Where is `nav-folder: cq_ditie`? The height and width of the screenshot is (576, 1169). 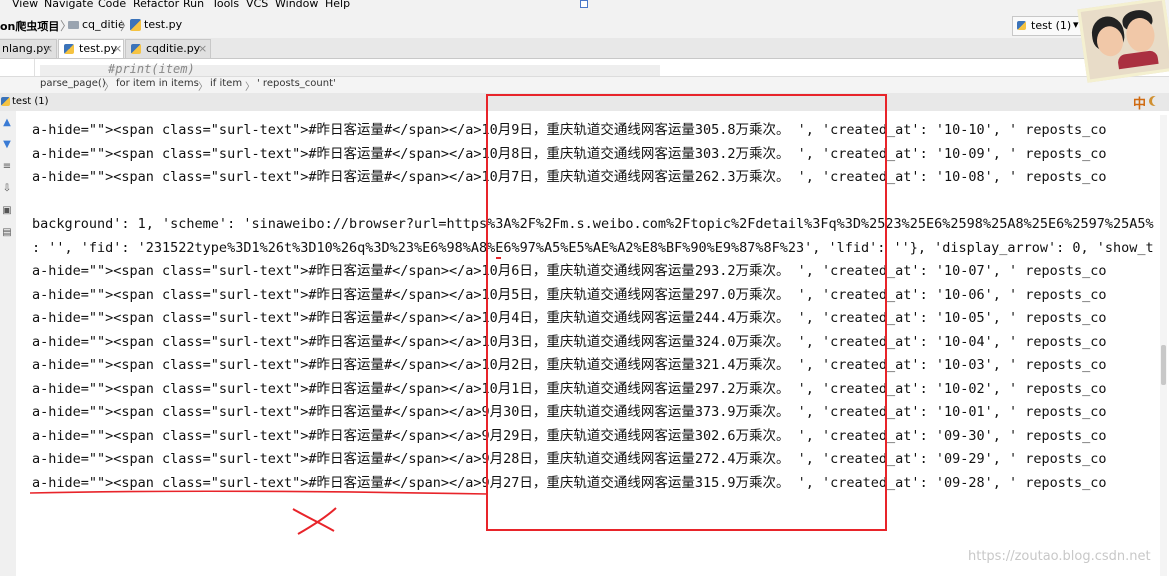 nav-folder: cq_ditie is located at coordinates (103, 24).